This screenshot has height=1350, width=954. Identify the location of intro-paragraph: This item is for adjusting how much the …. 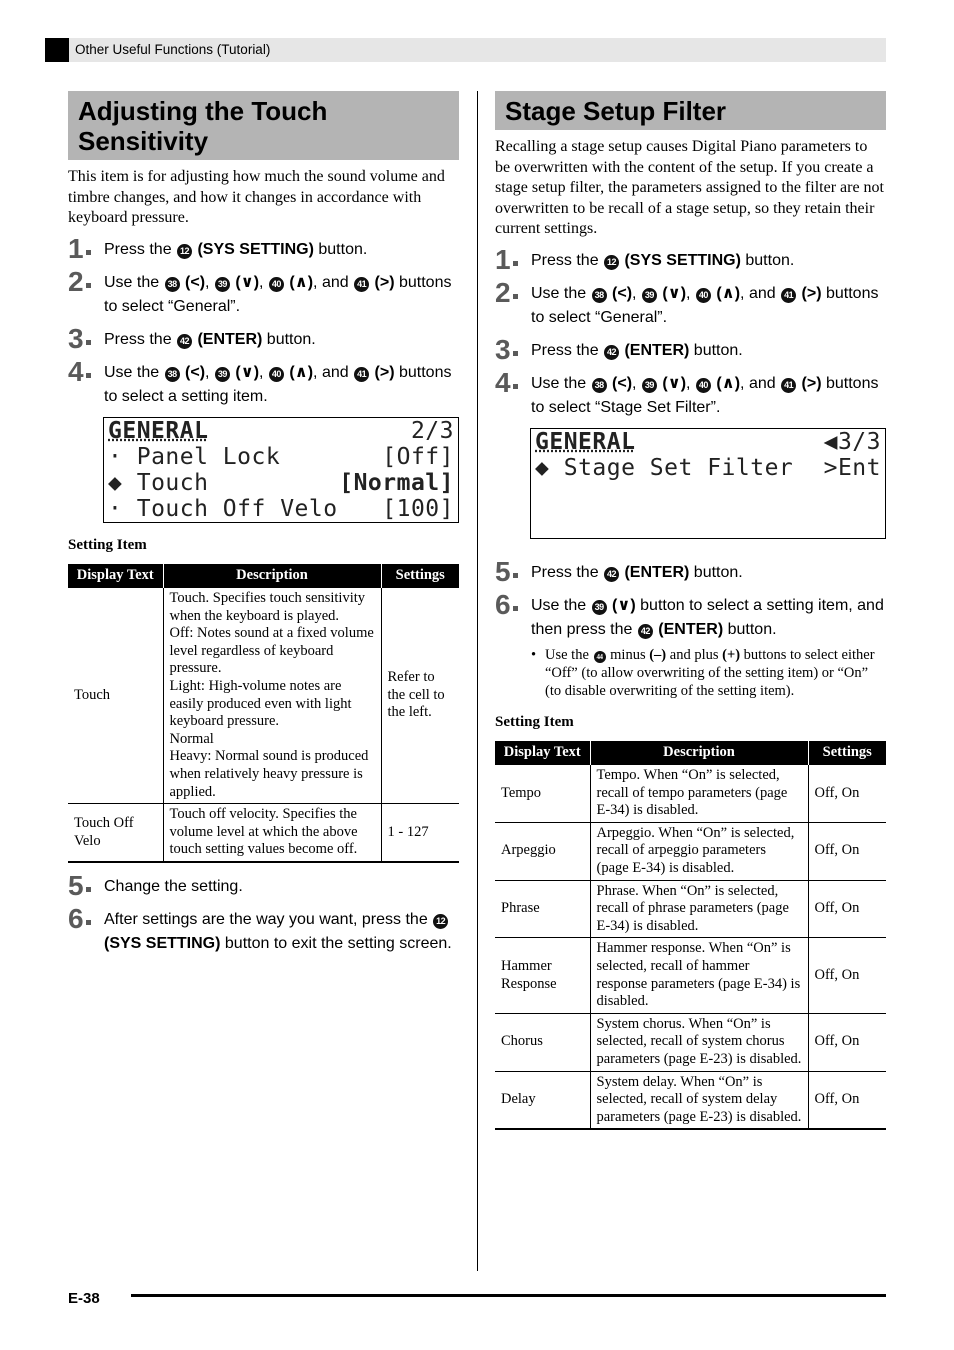
(256, 197).